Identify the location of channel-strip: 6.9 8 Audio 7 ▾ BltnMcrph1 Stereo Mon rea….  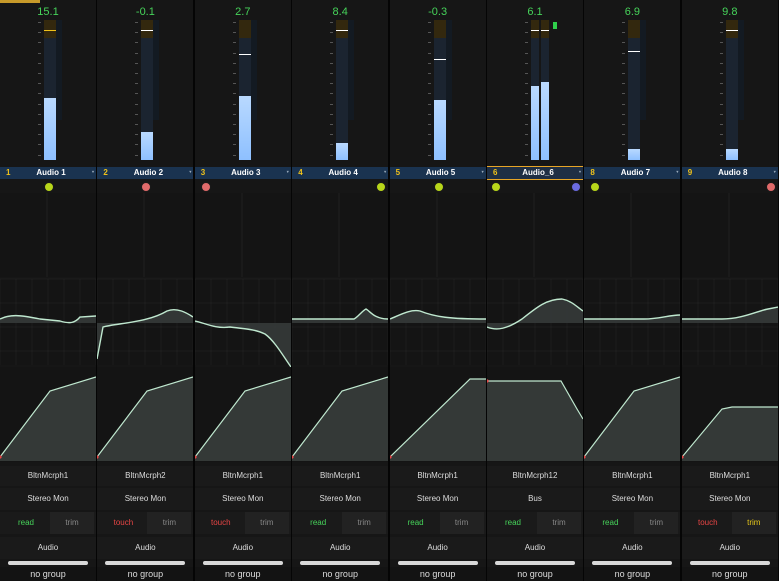
(633, 290).